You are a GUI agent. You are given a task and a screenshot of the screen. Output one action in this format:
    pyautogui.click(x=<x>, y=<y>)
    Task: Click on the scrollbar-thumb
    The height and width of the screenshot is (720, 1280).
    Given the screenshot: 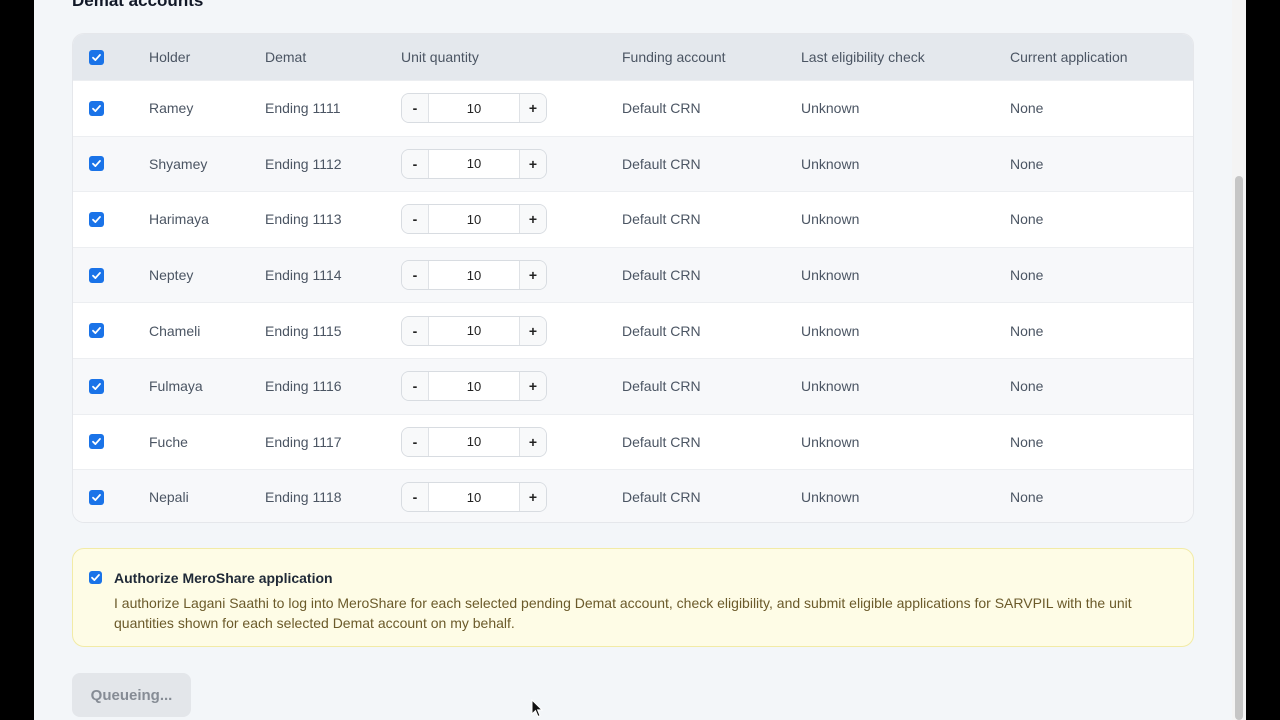 What is the action you would take?
    pyautogui.click(x=1239, y=448)
    